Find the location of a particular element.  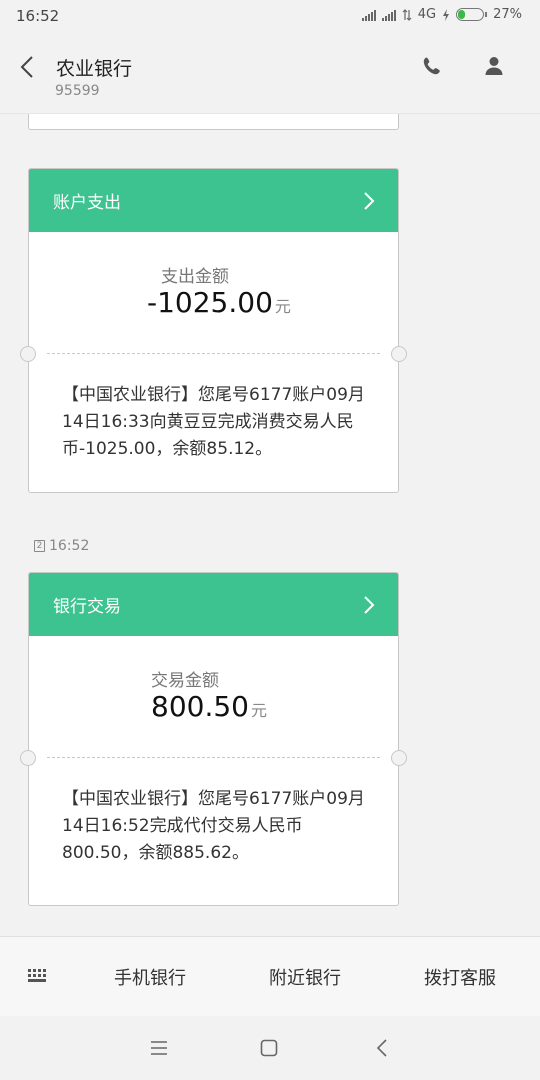

previous-card-tail is located at coordinates (213, 122).